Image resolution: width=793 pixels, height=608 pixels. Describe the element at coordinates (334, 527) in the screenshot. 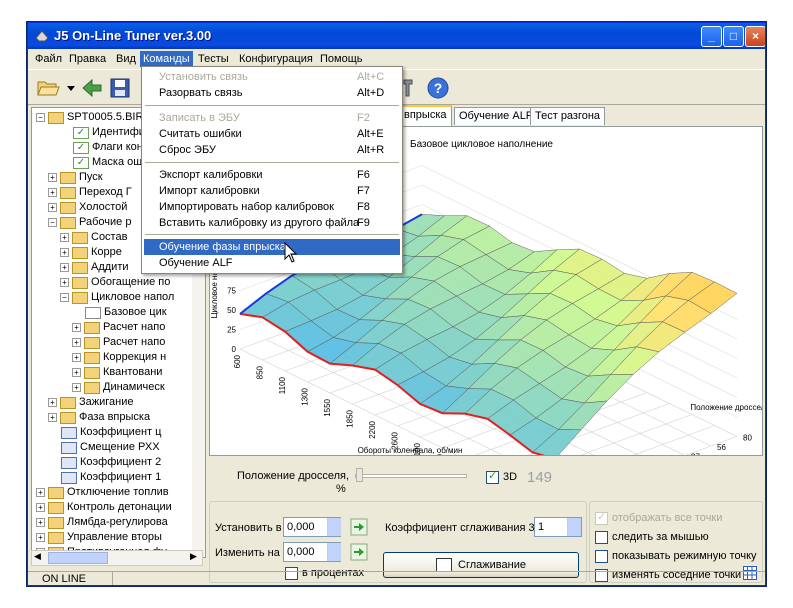

I see `set-value-spin` at that location.